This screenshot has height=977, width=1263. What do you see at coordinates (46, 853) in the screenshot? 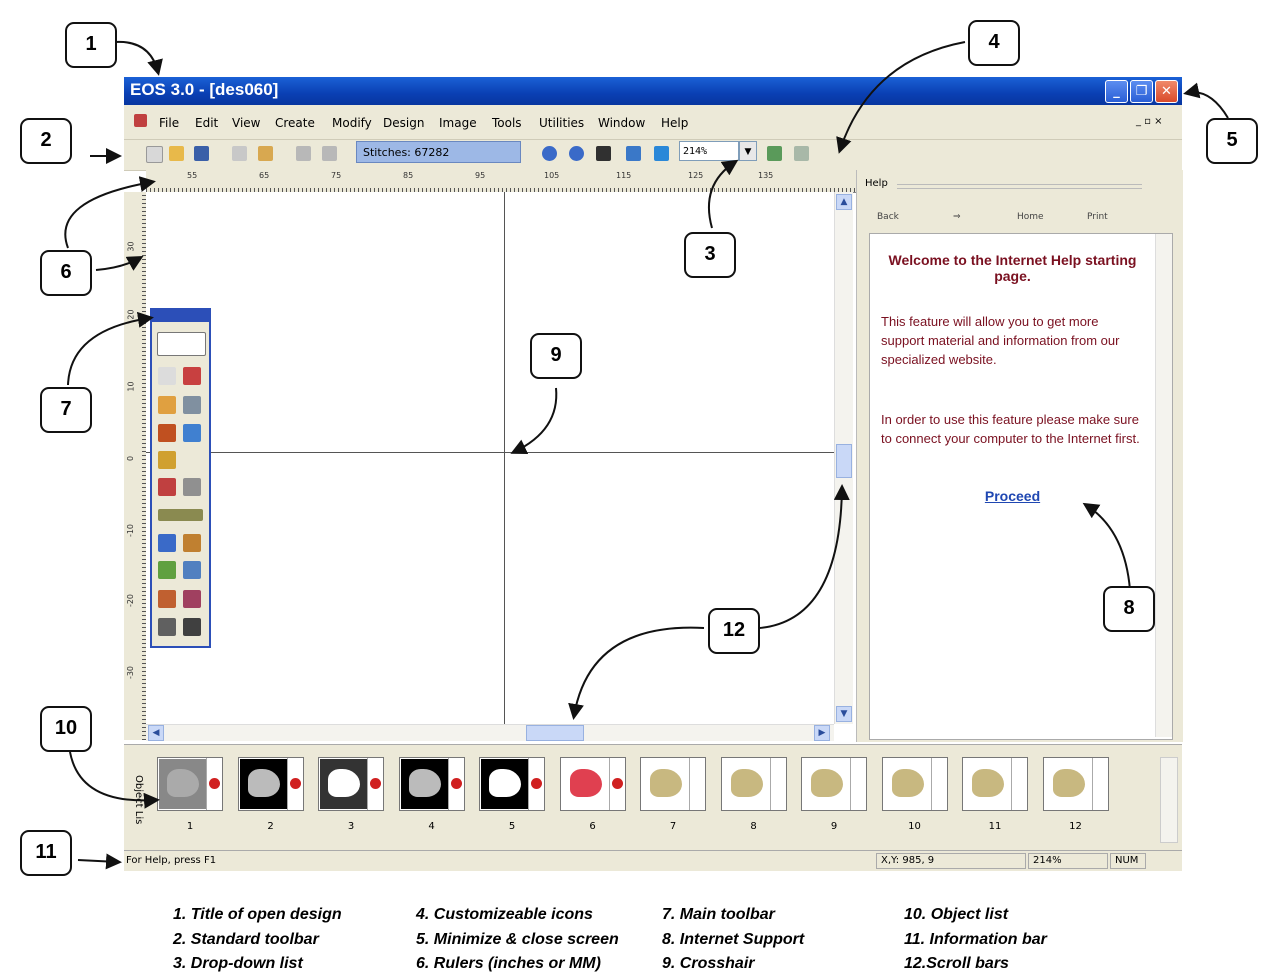
I see `callout-11: 11` at bounding box center [46, 853].